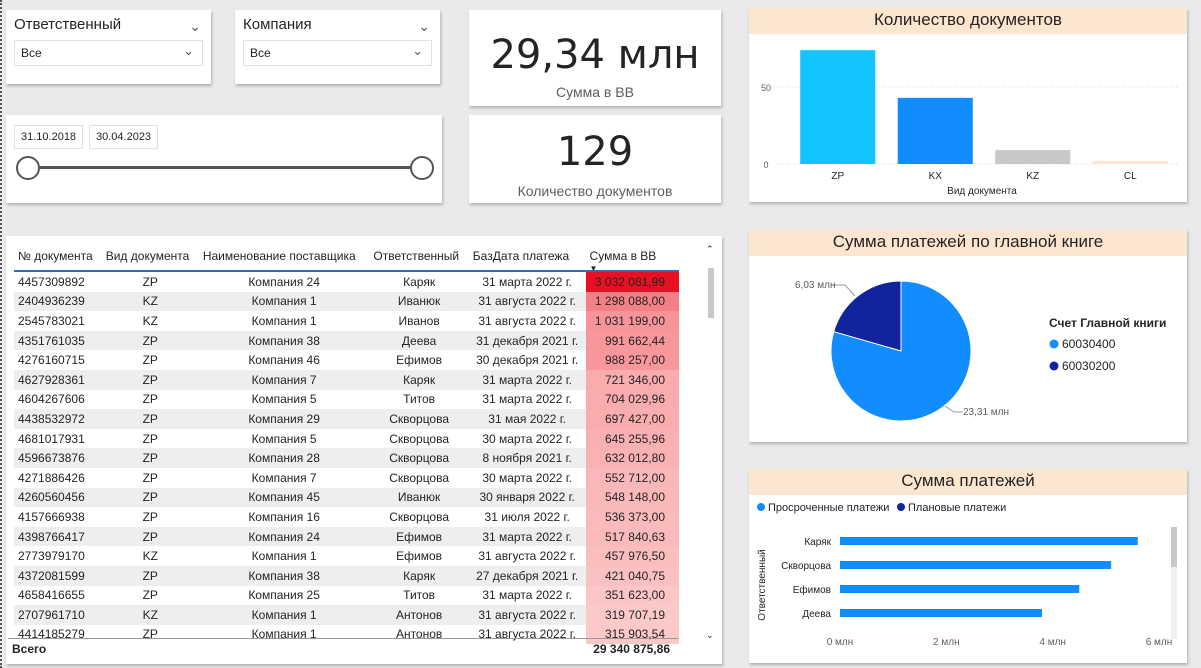 Image resolution: width=1201 pixels, height=668 pixels. Describe the element at coordinates (710, 249) in the screenshot. I see `scroll-up-icon: ⌃` at that location.